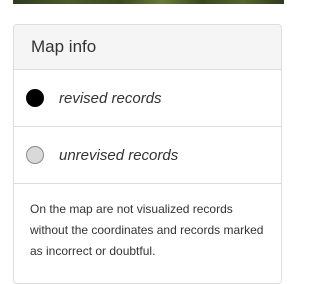 Image resolution: width=320 pixels, height=284 pixels. Describe the element at coordinates (148, 2) in the screenshot. I see `map-image-strip` at that location.